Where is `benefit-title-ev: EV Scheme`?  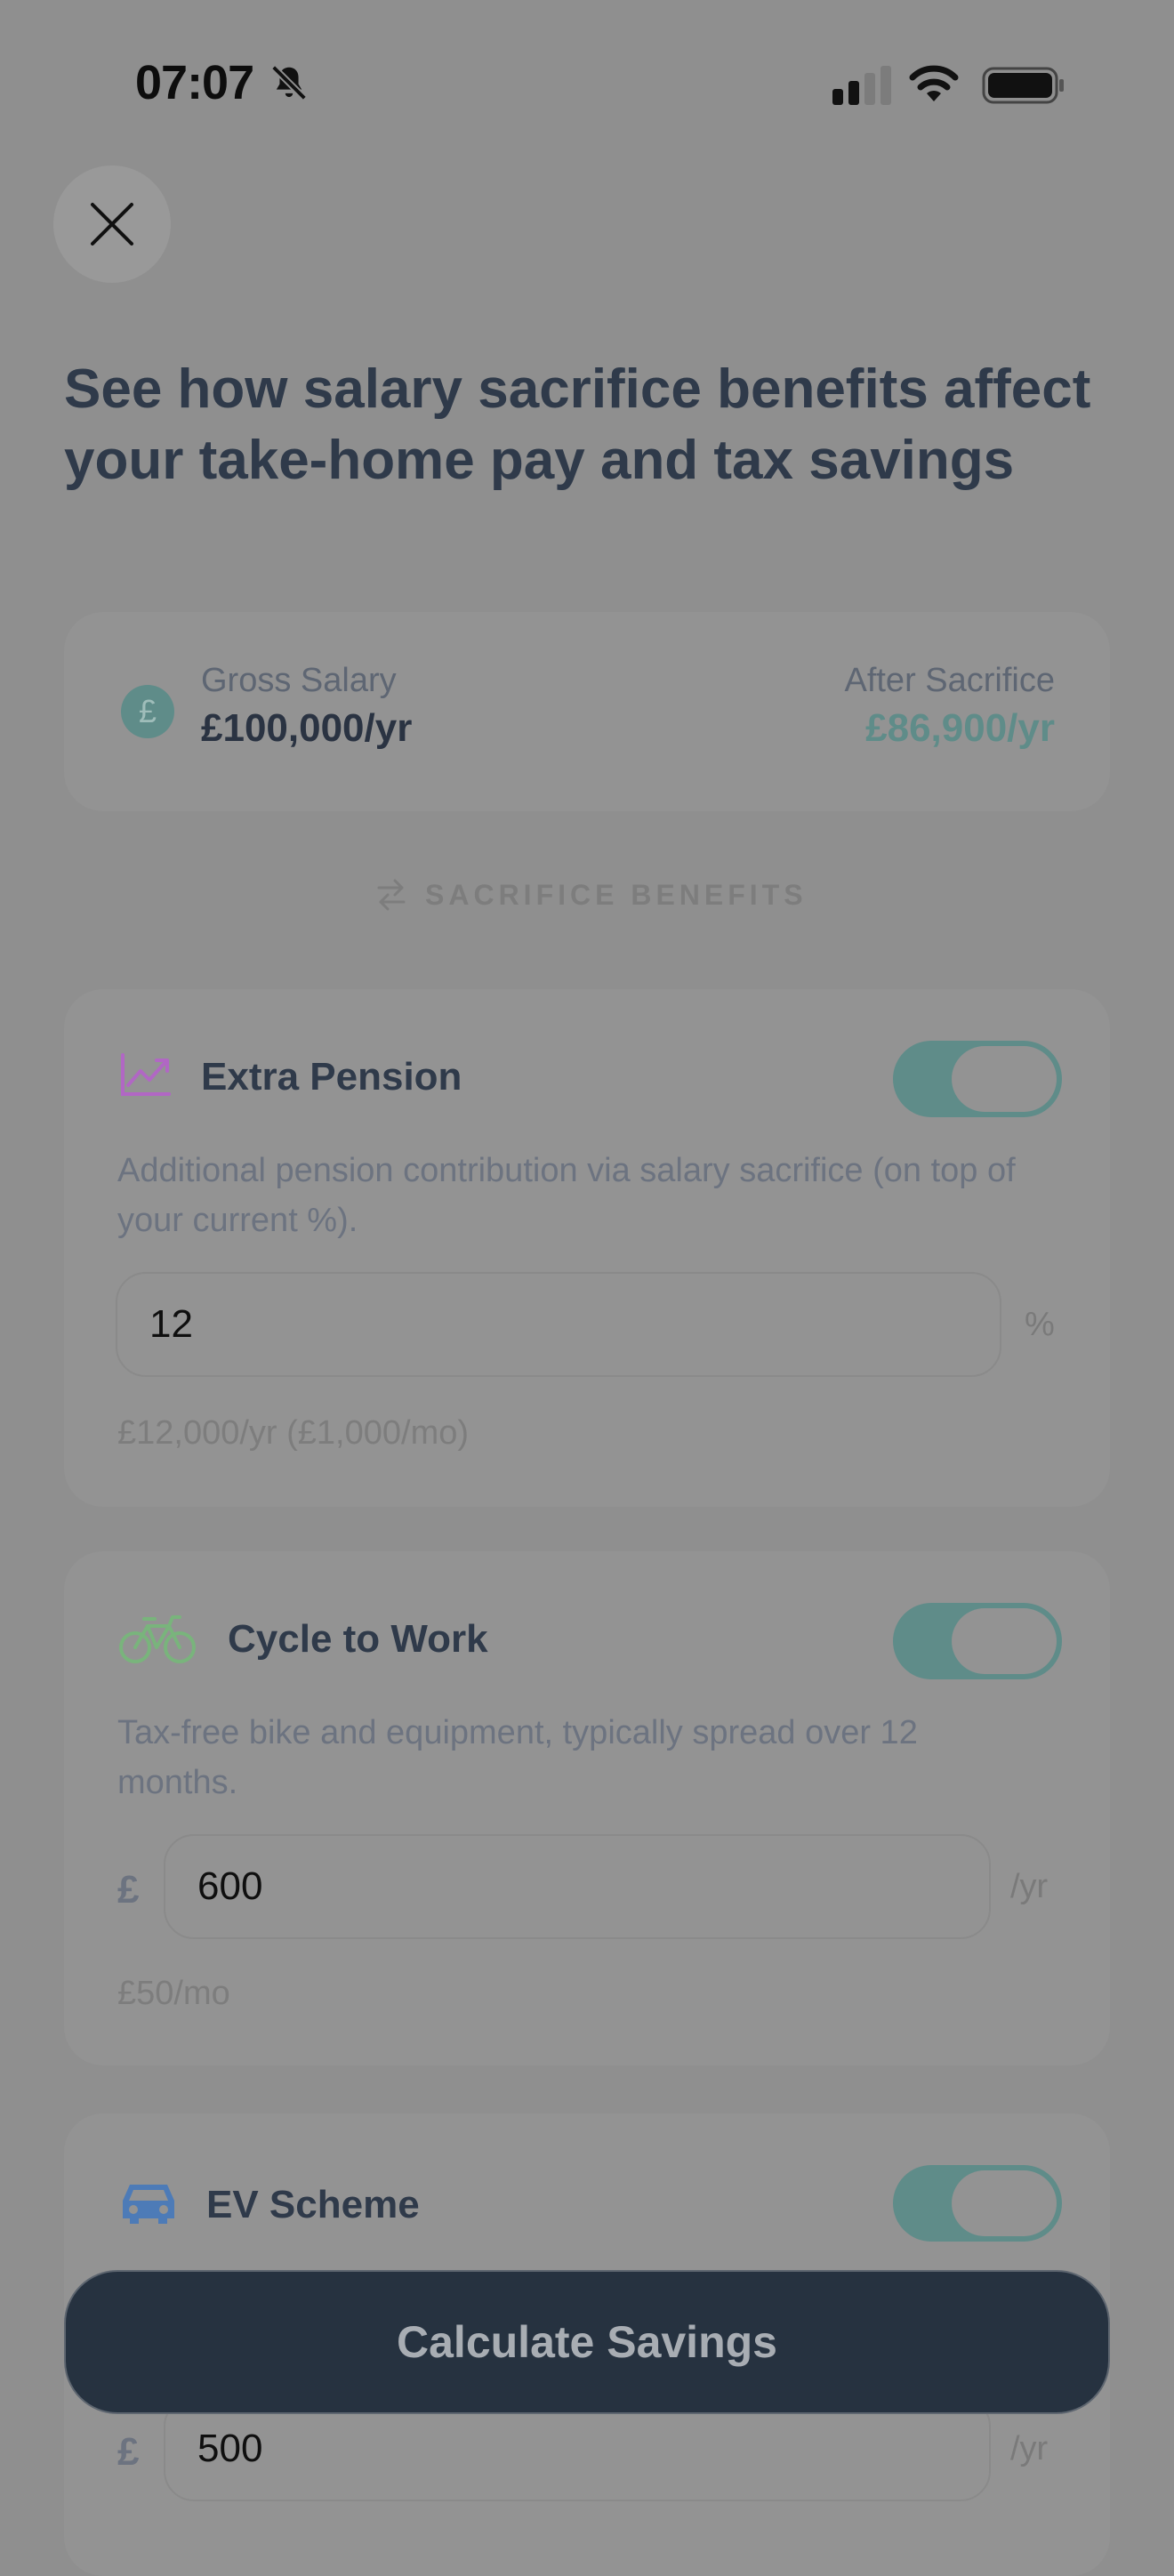
benefit-title-ev: EV Scheme is located at coordinates (313, 2204).